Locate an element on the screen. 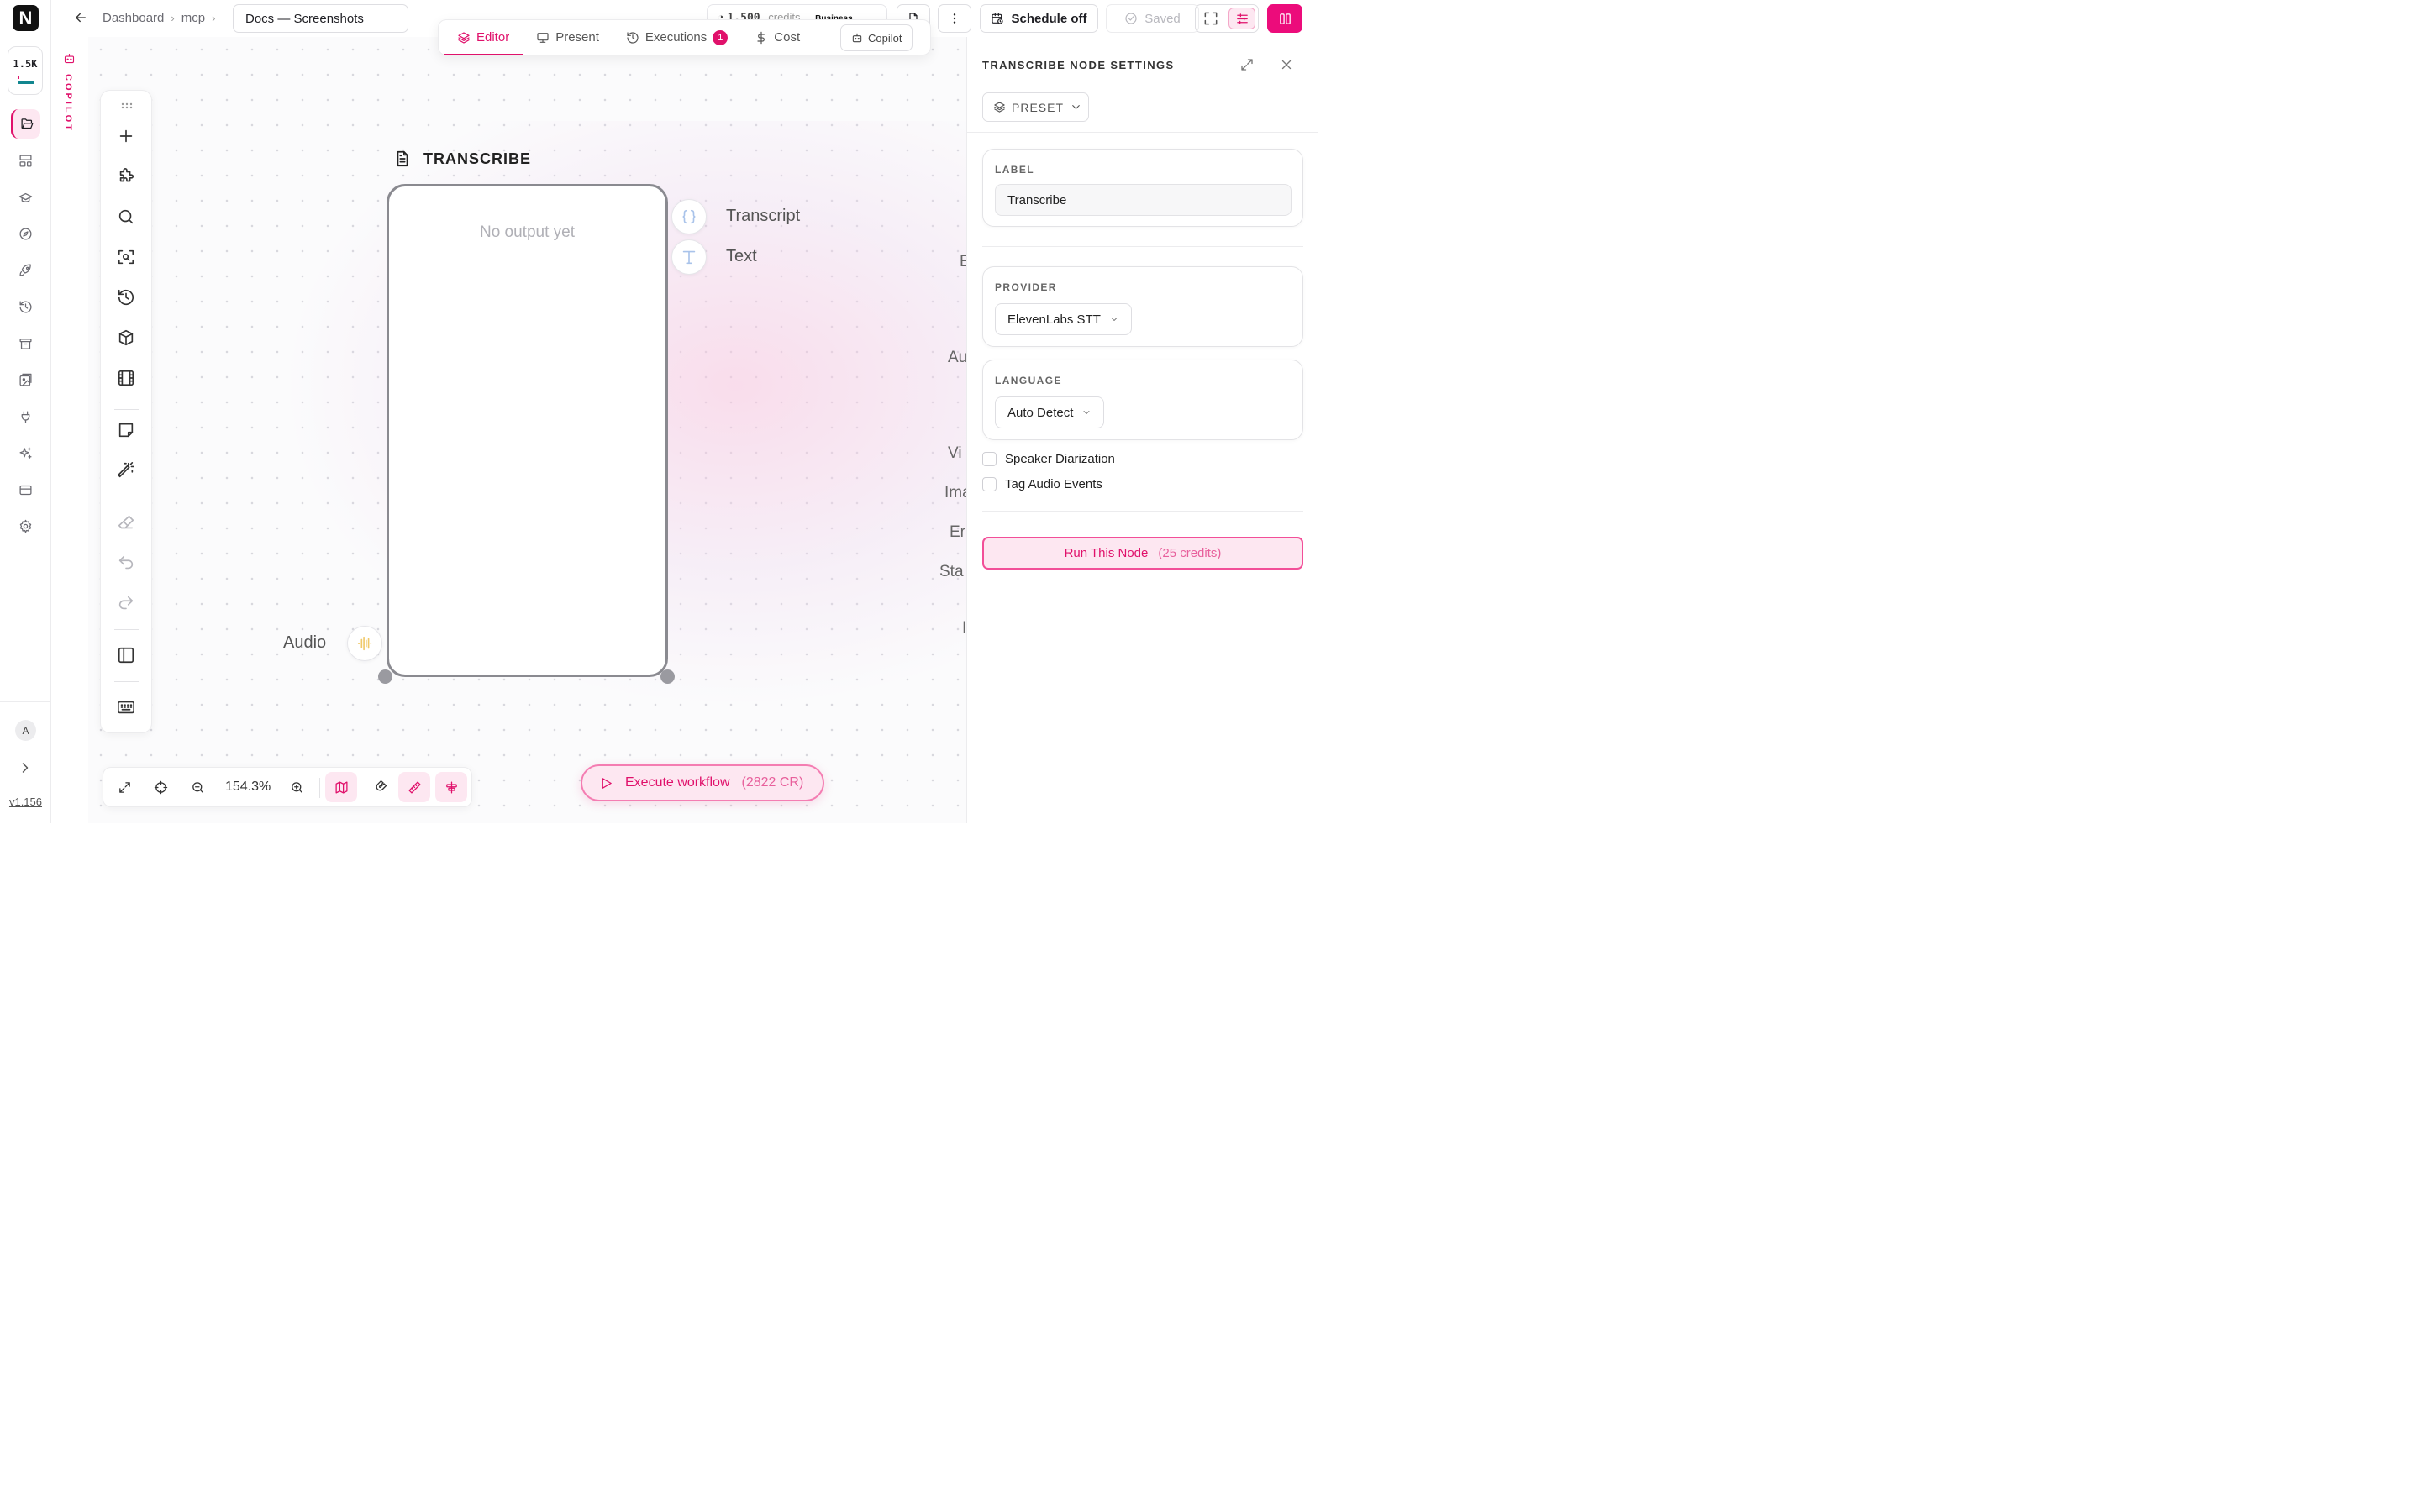  output-port-text is located at coordinates (689, 257).